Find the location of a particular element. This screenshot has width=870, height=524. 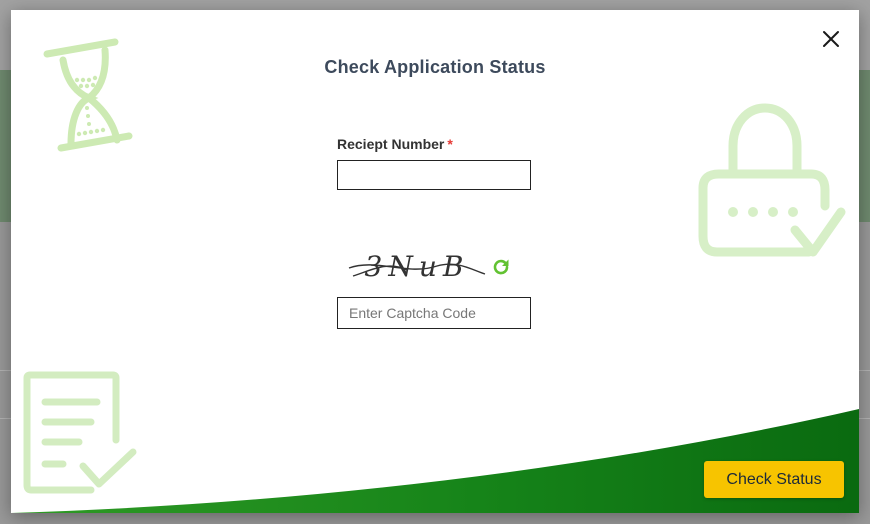

captcha-text: 3NuB is located at coordinates (417, 266).